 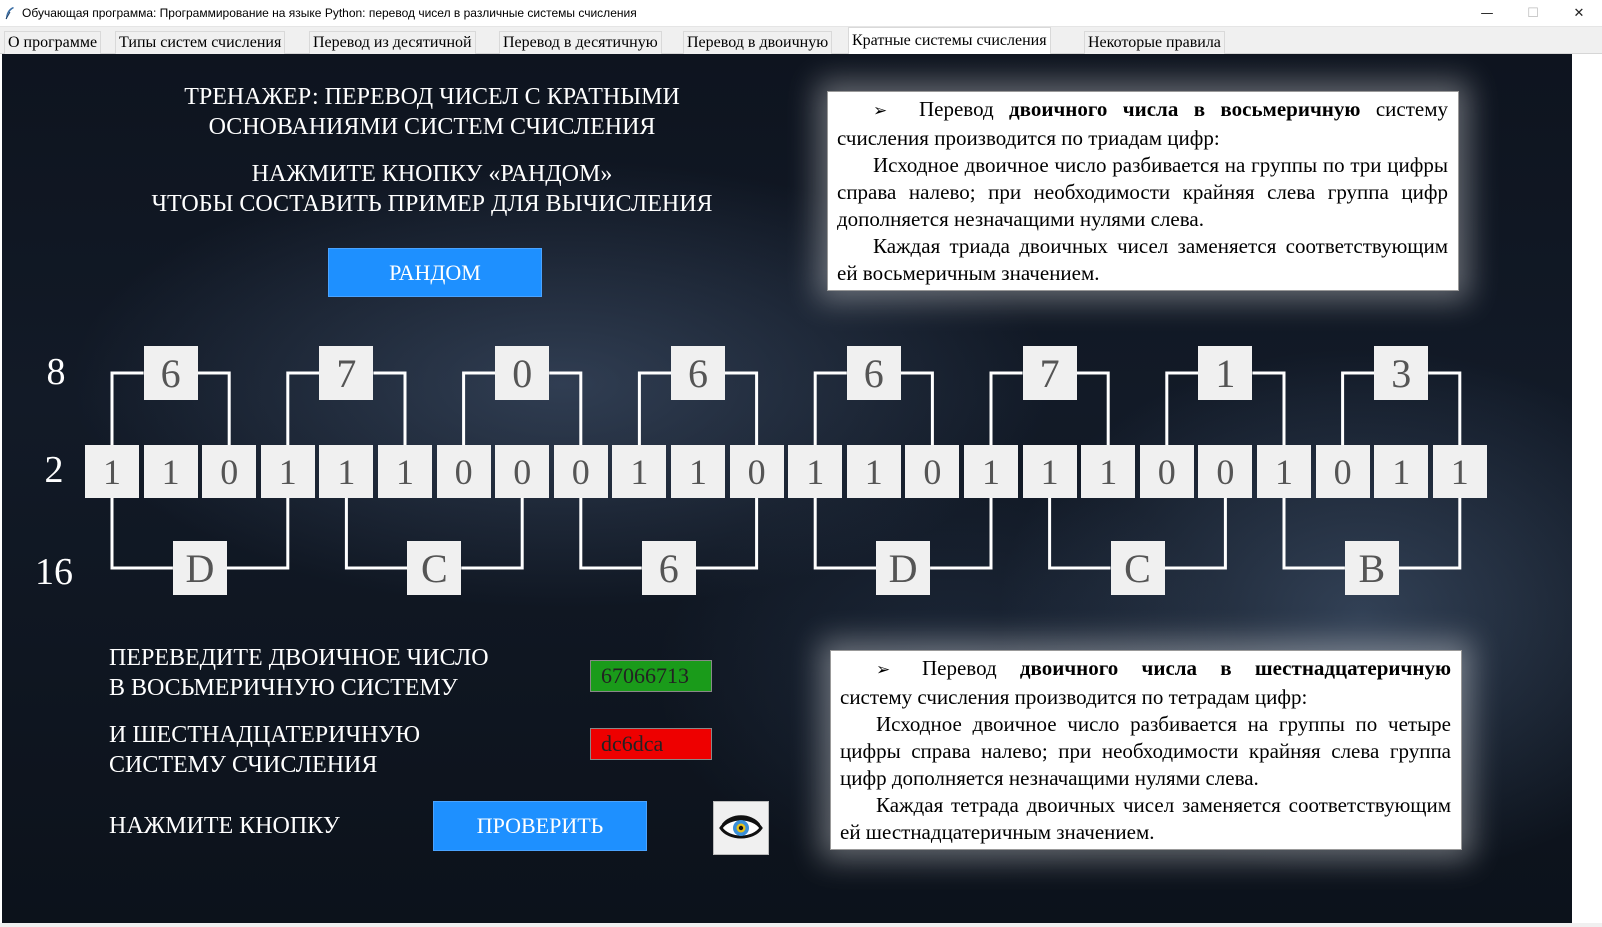 I want to click on tab-to-decimal: Перевод в десятичную, so click(x=580, y=42).